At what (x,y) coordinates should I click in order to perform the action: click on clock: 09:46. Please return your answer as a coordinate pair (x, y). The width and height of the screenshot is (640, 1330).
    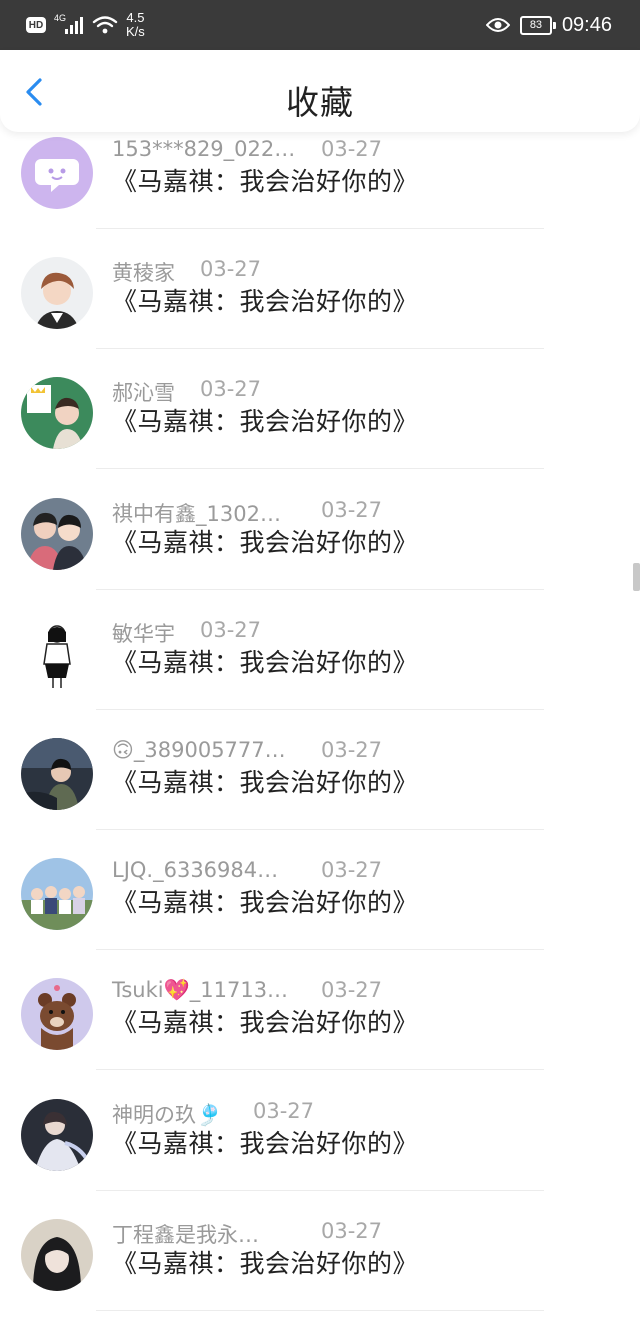
    Looking at the image, I should click on (586, 24).